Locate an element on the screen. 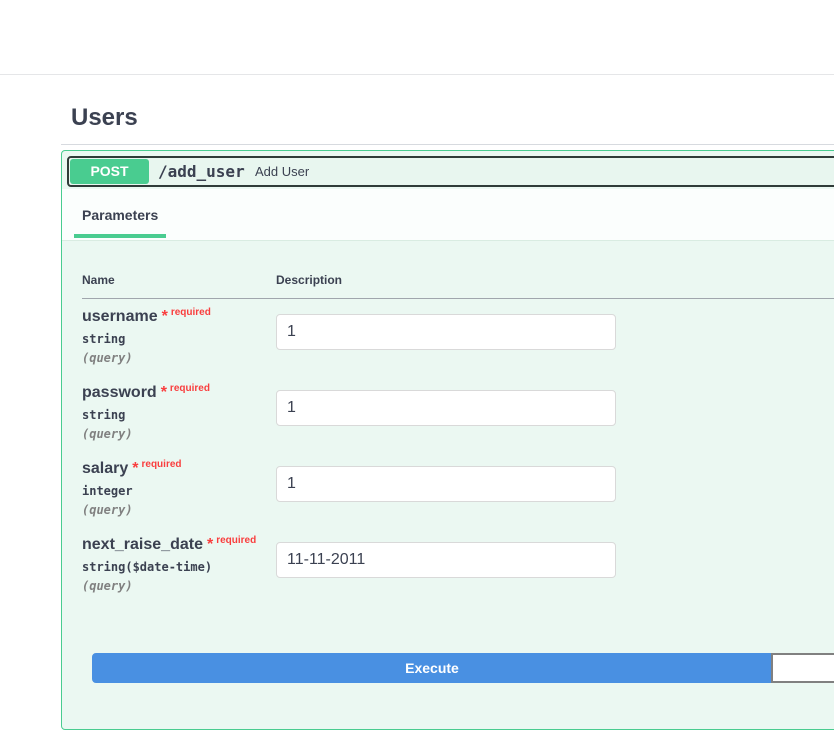 The image size is (834, 730). top-bar is located at coordinates (417, 37).